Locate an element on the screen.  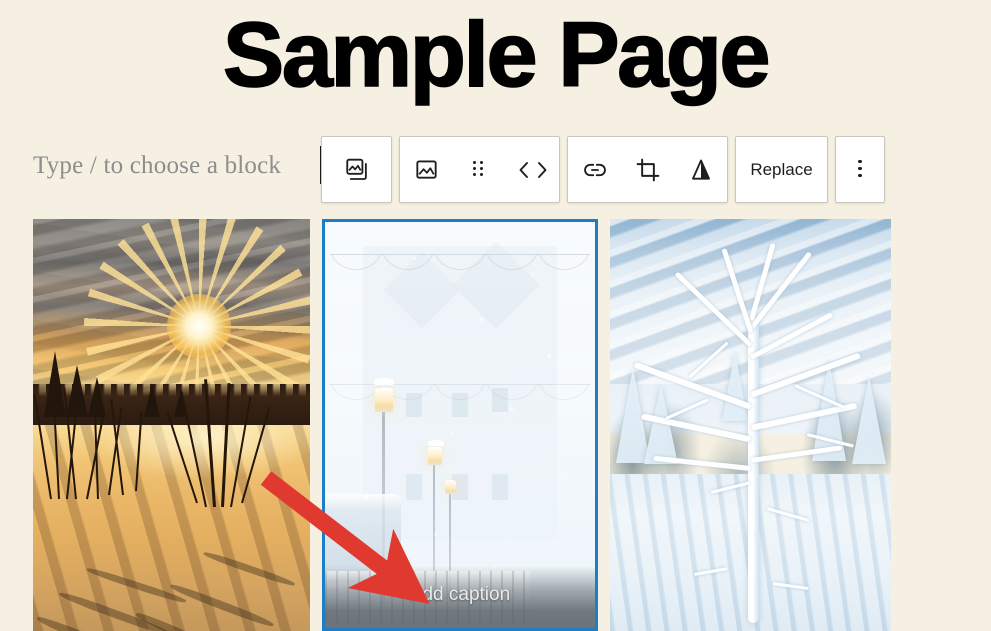
toolbar-group-image-tools is located at coordinates (647, 169).